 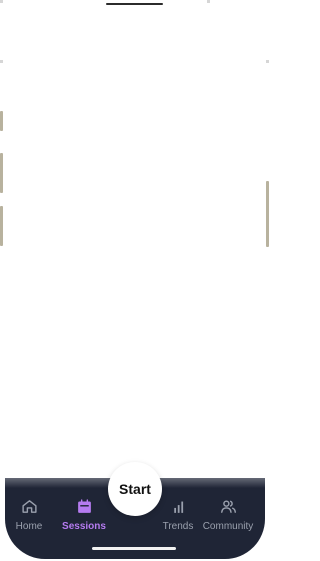 What do you see at coordinates (84, 508) in the screenshot?
I see `calendar-icon` at bounding box center [84, 508].